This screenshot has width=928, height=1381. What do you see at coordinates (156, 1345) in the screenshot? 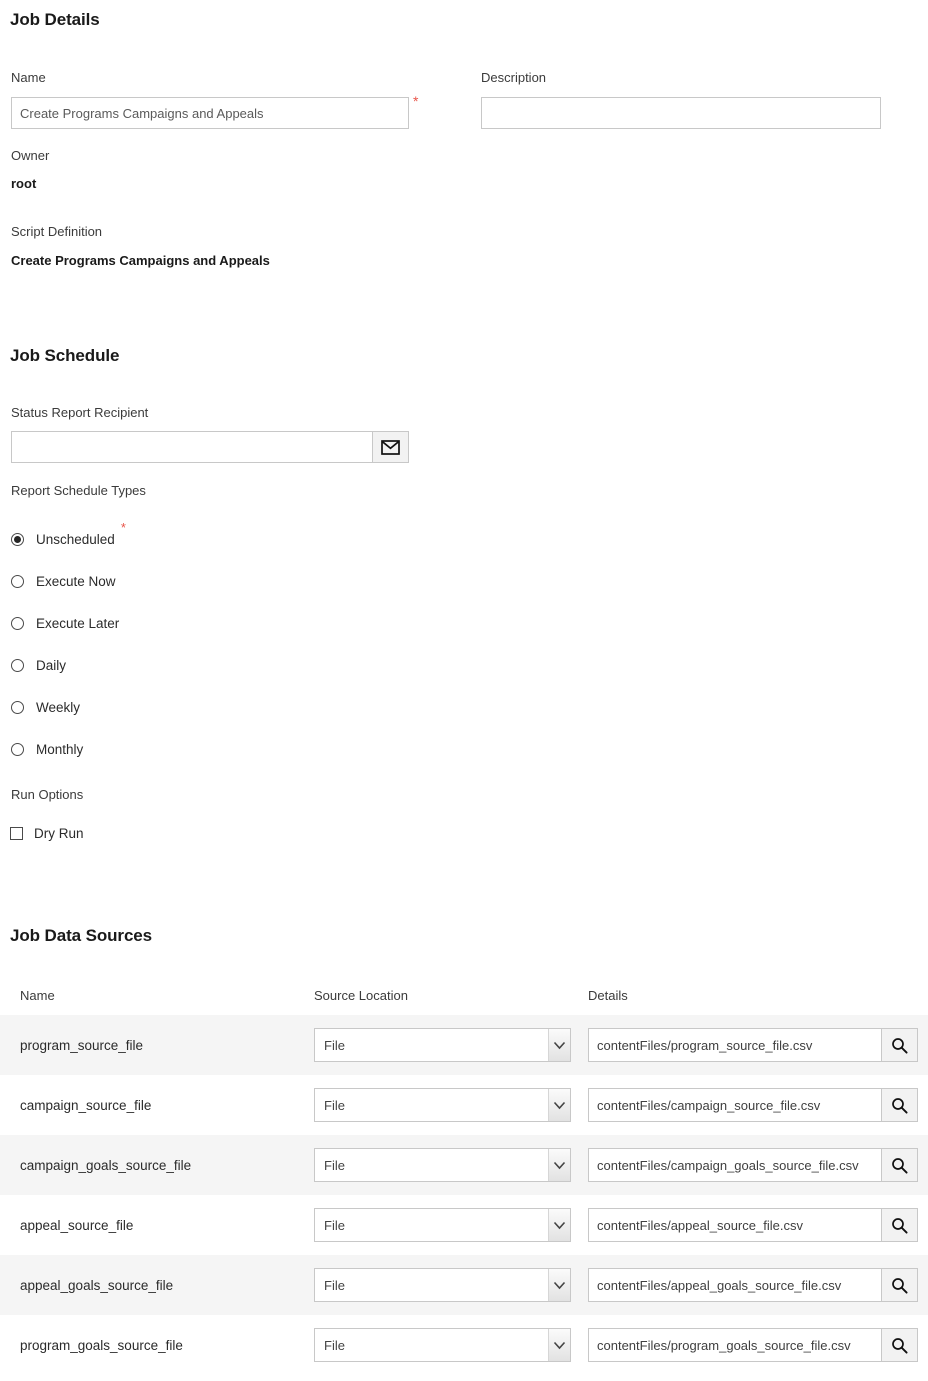
I see `cell-name: program_goals_source_file` at bounding box center [156, 1345].